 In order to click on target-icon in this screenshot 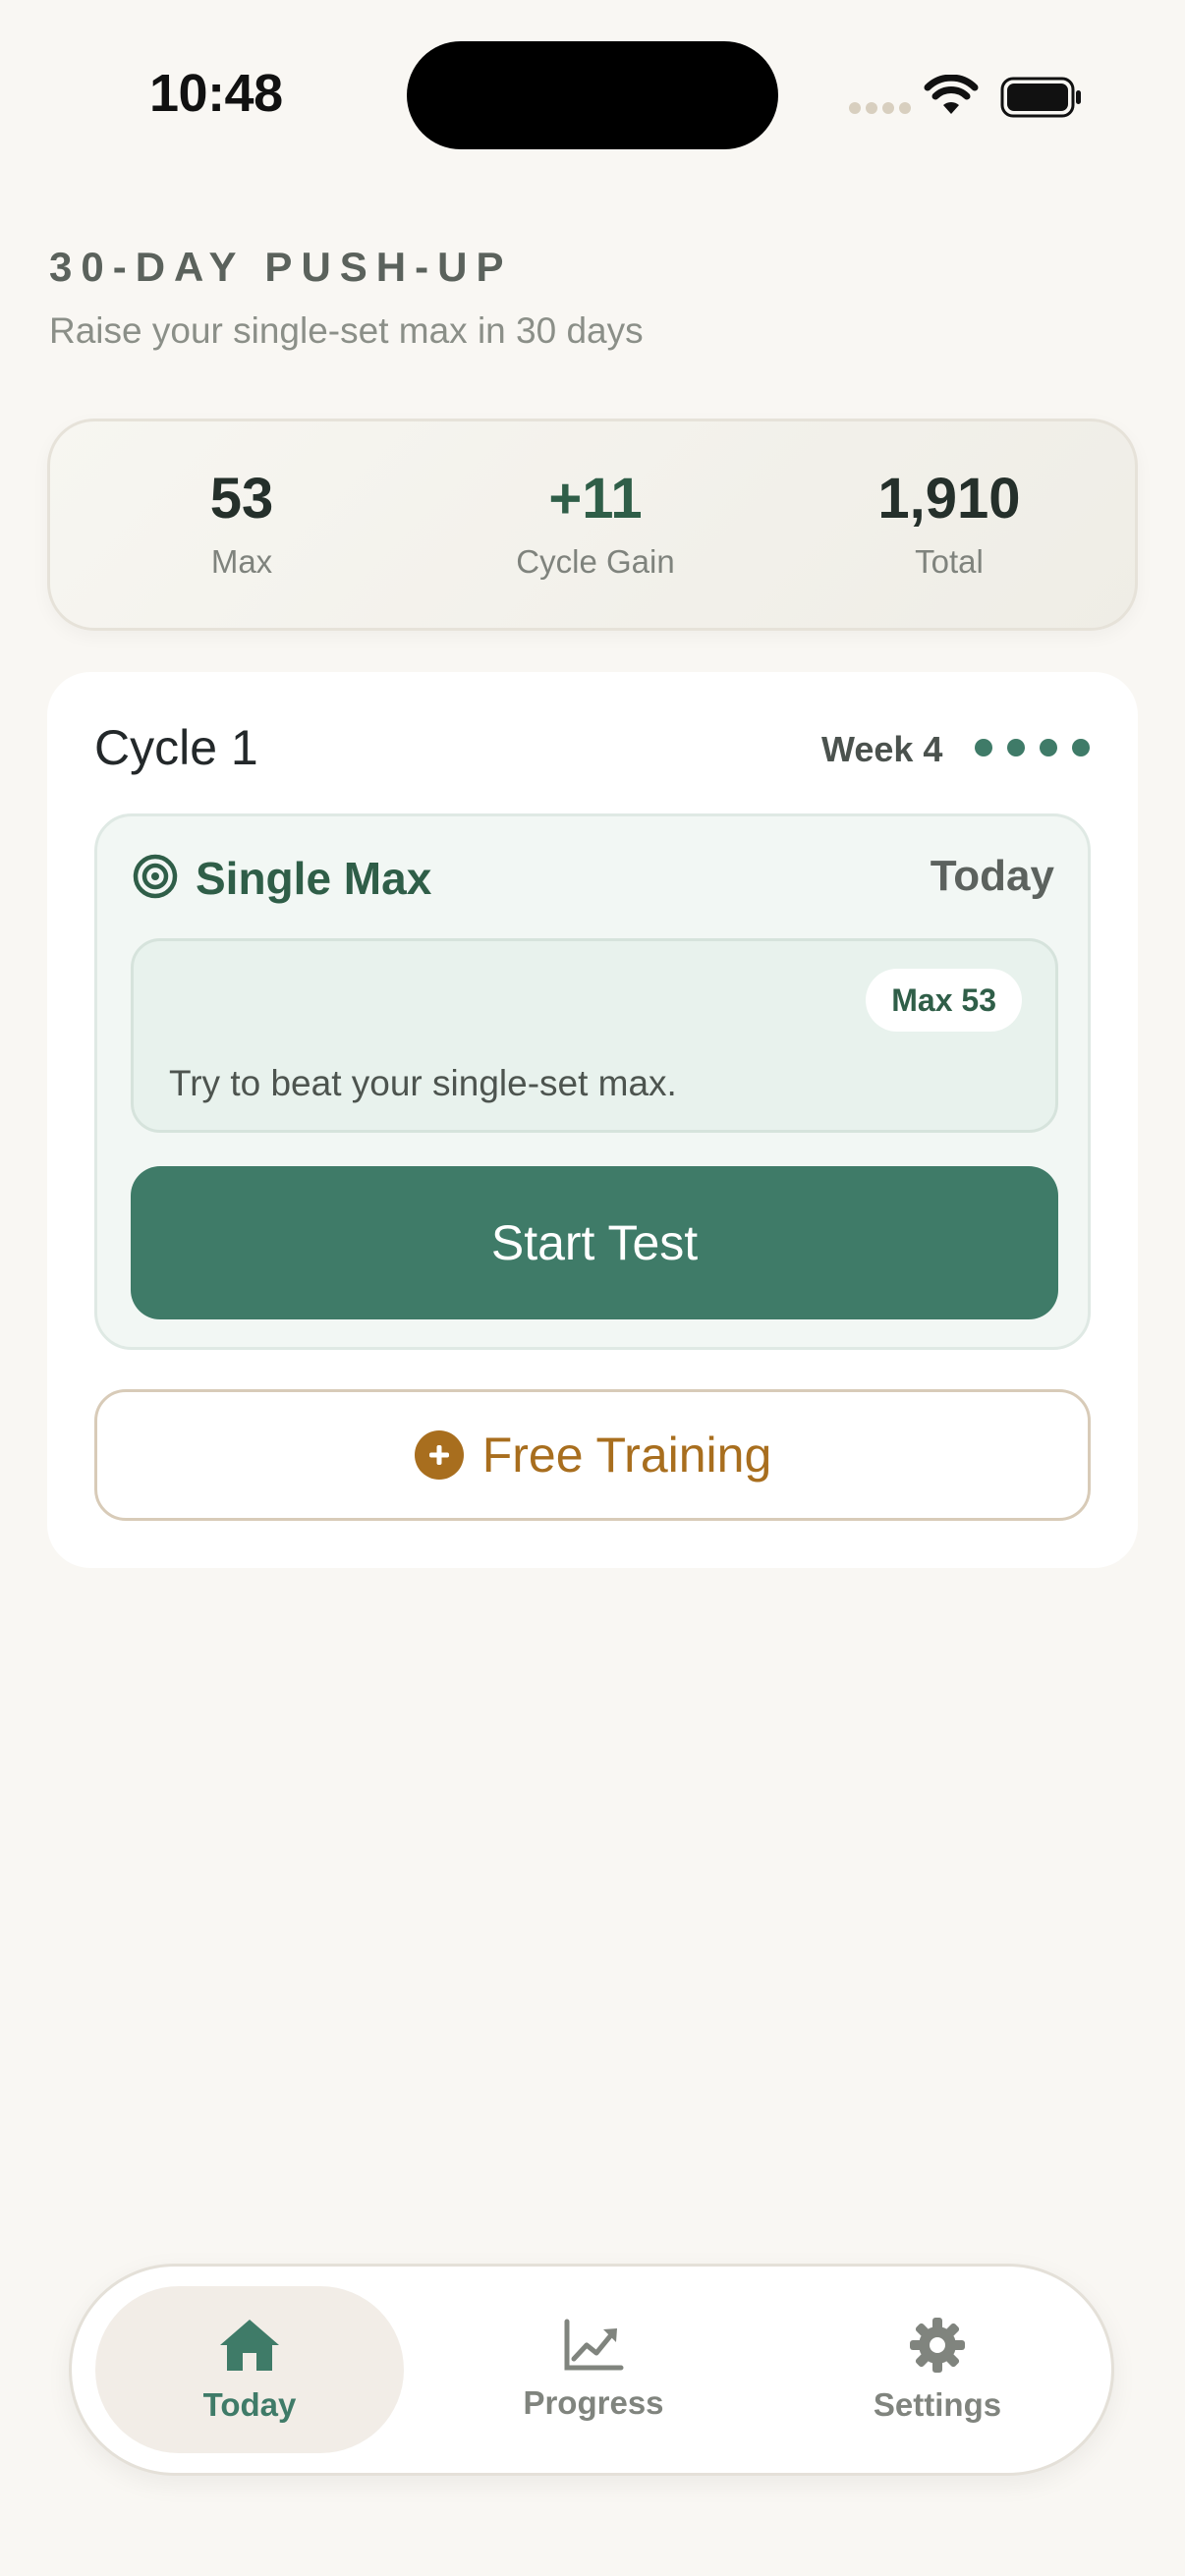, I will do `click(155, 876)`.